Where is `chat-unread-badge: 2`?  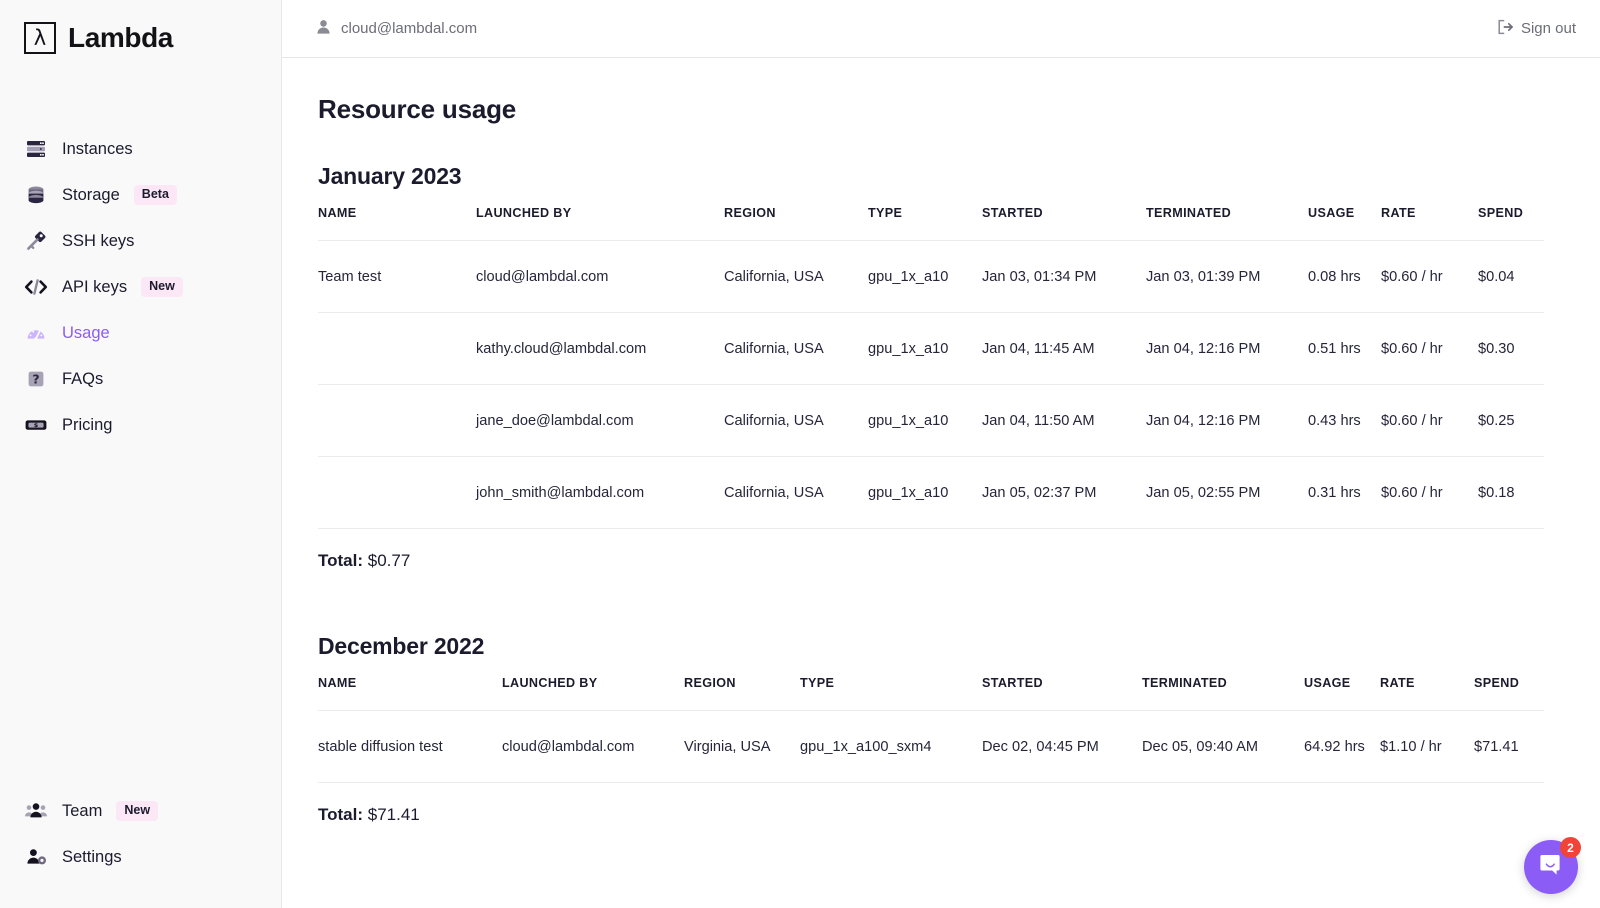 chat-unread-badge: 2 is located at coordinates (1570, 847).